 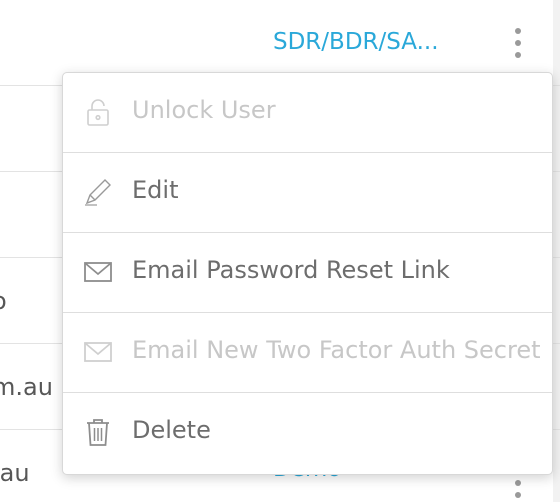 What do you see at coordinates (15, 472) in the screenshot?
I see `email-cell: .au` at bounding box center [15, 472].